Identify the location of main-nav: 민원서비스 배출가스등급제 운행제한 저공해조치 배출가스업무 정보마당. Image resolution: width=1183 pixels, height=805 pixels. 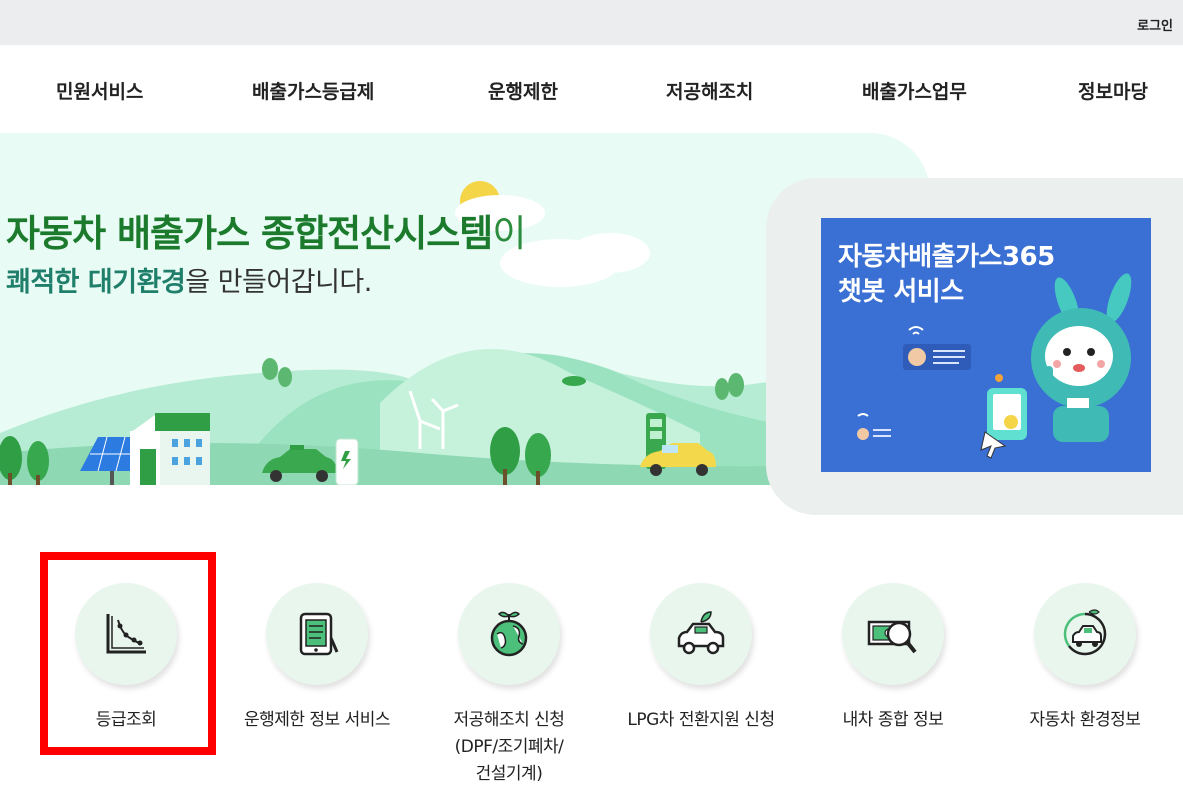
(591, 89).